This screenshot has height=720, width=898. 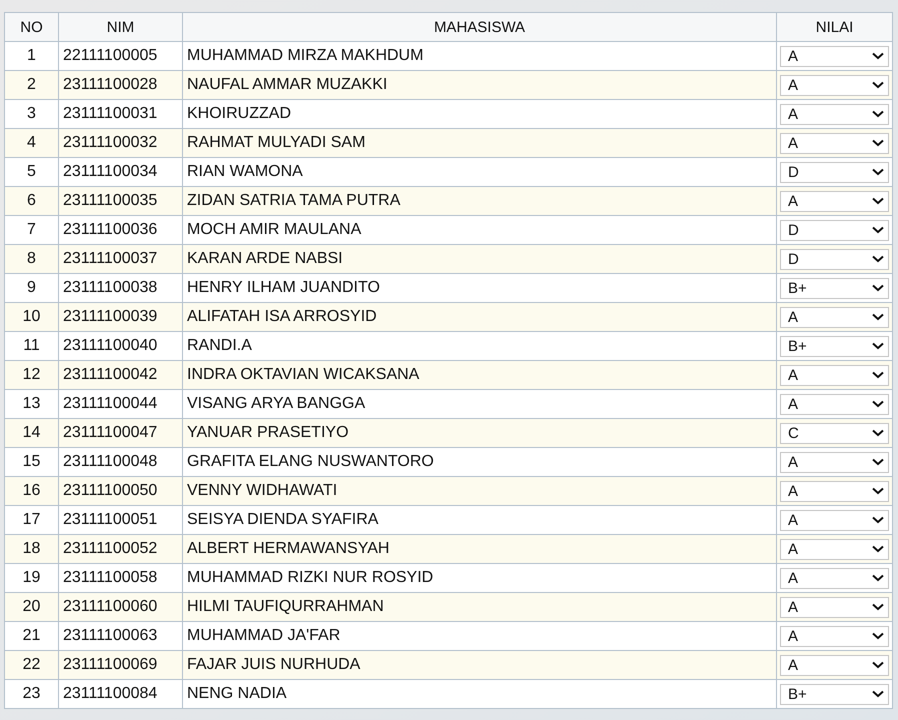 I want to click on column-header: NIM, so click(x=120, y=27).